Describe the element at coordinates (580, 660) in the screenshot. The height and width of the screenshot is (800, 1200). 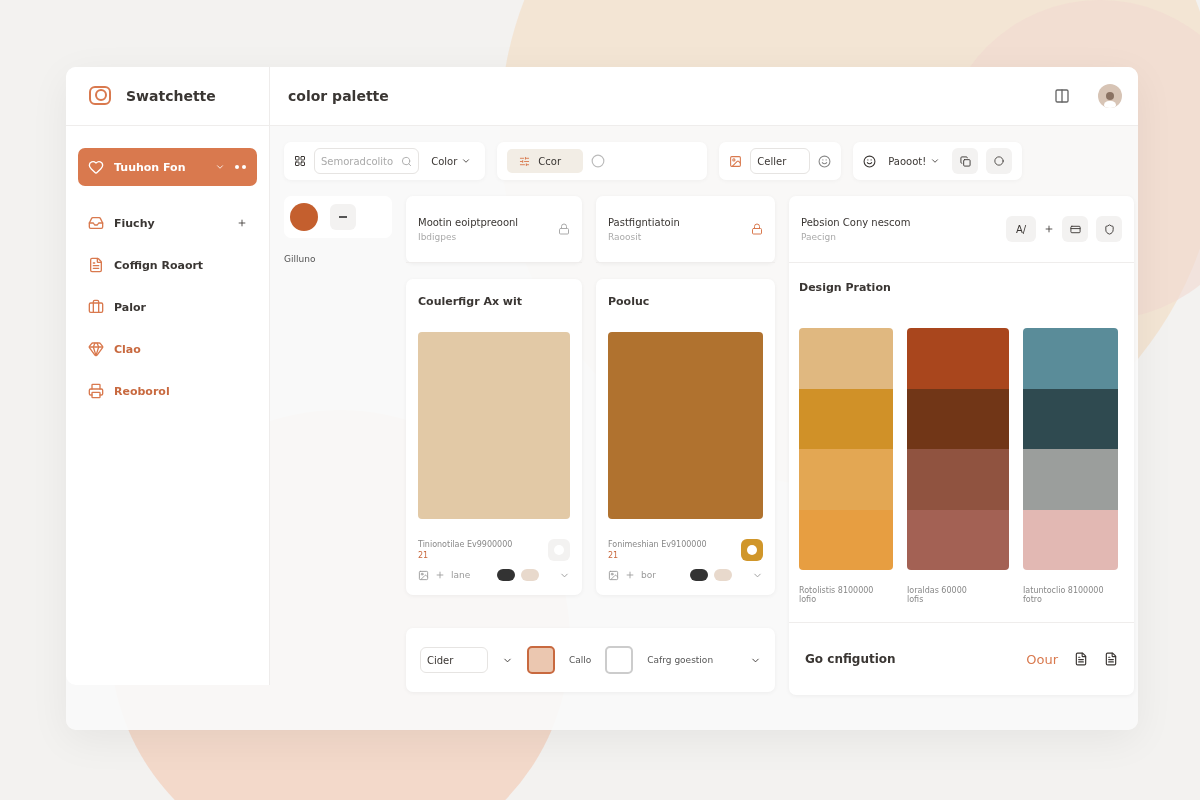
I see `checkbox-label: Callo` at that location.